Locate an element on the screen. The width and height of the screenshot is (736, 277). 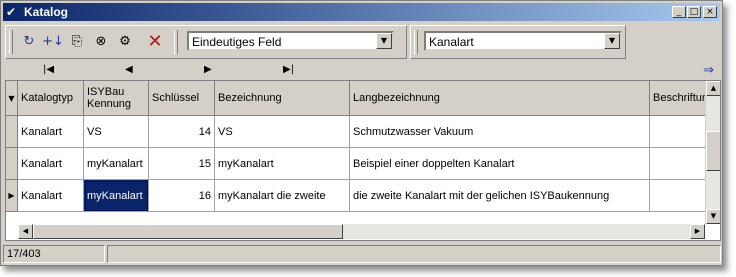
cell-schluessel: 16 is located at coordinates (182, 196).